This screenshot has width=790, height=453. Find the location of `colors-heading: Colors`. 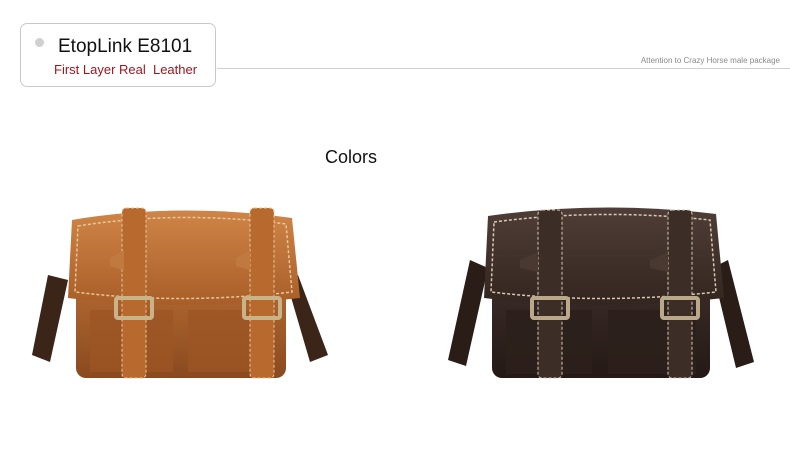

colors-heading: Colors is located at coordinates (351, 157).